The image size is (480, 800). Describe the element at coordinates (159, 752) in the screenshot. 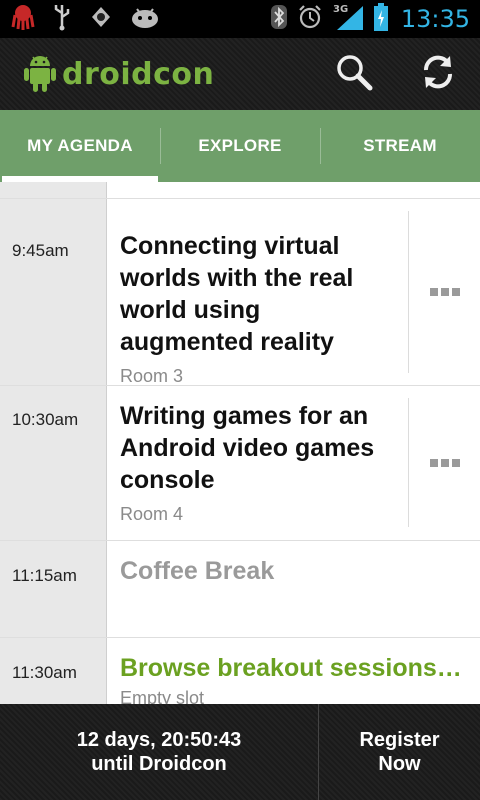

I see `countdown-panel: 12 days, 20:50:43 until Droidcon` at that location.